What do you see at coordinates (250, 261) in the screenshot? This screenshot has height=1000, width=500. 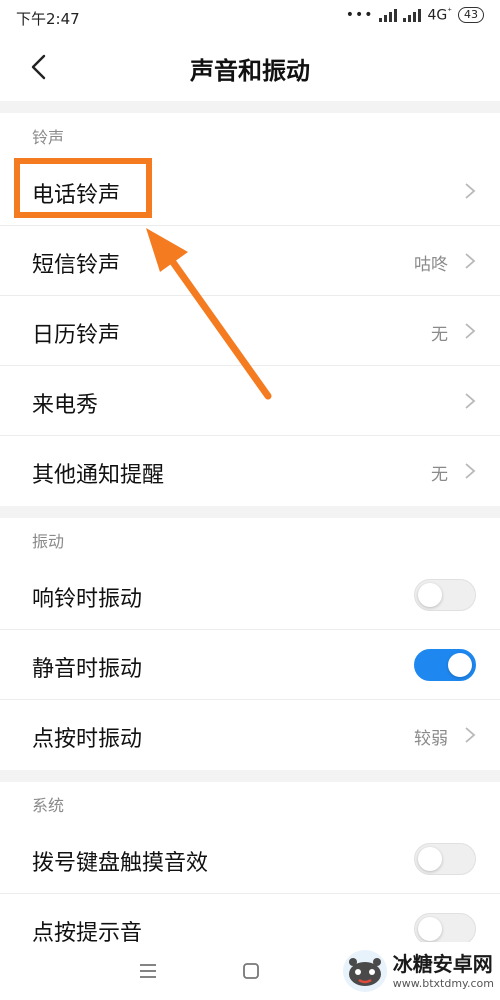 I see `row-sms-ringtone: 短信铃声 咕咚` at bounding box center [250, 261].